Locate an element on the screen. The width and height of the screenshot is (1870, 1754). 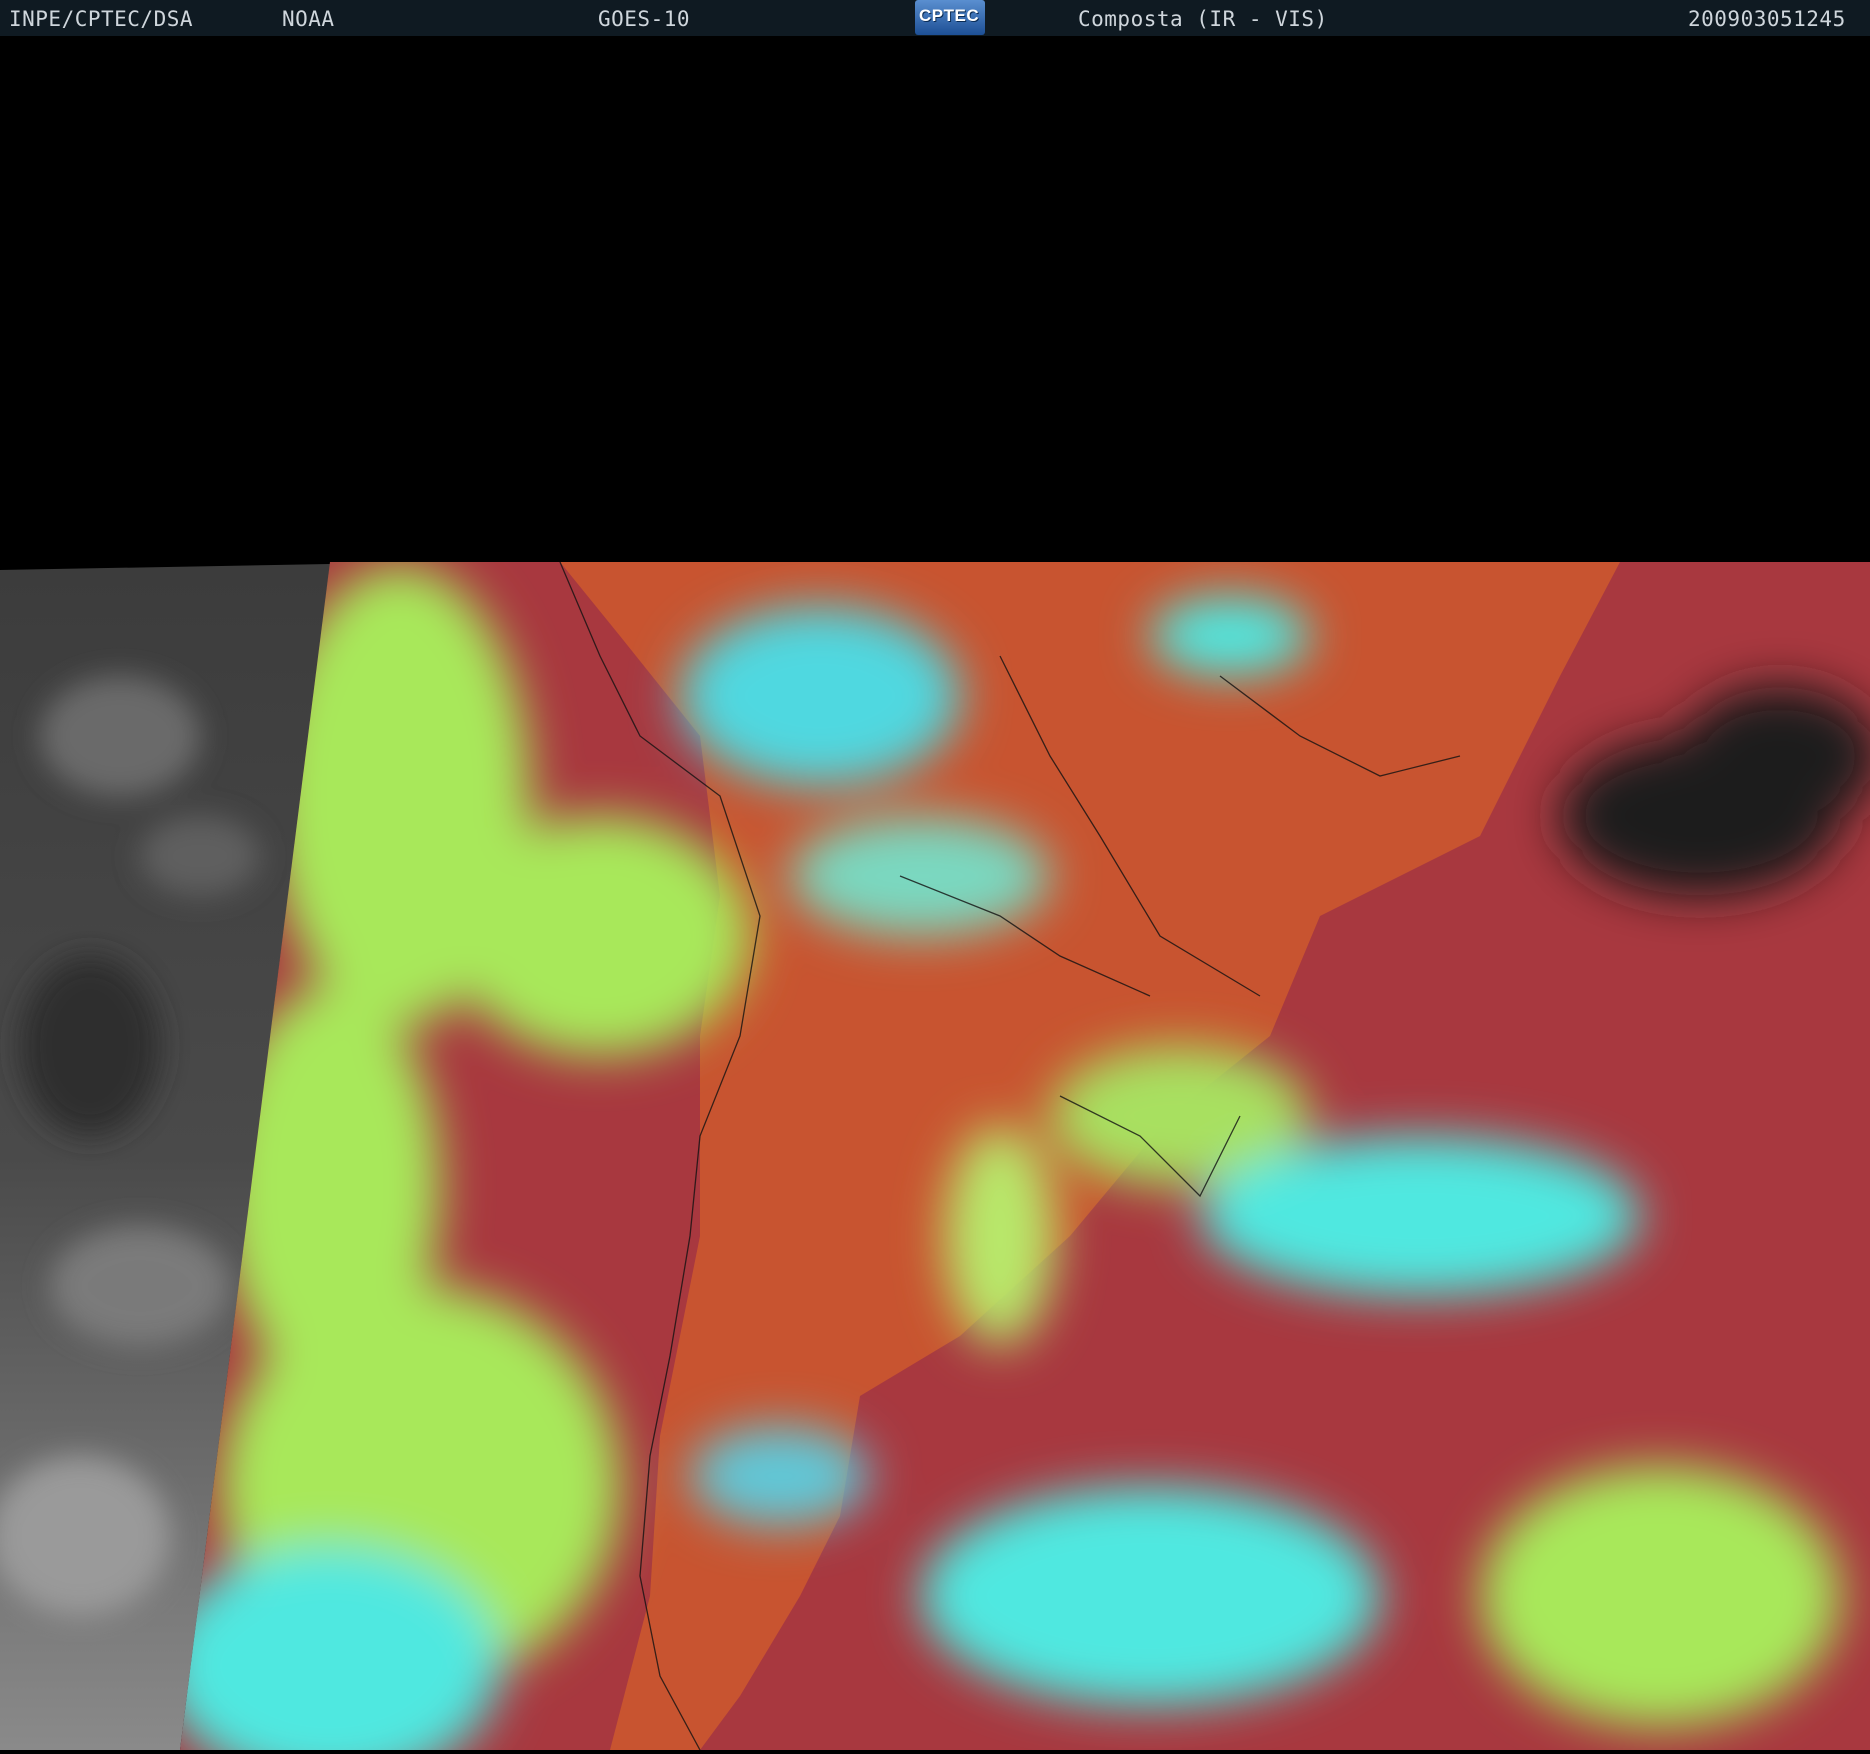
cptec-logo: CPTEC is located at coordinates (950, 17).